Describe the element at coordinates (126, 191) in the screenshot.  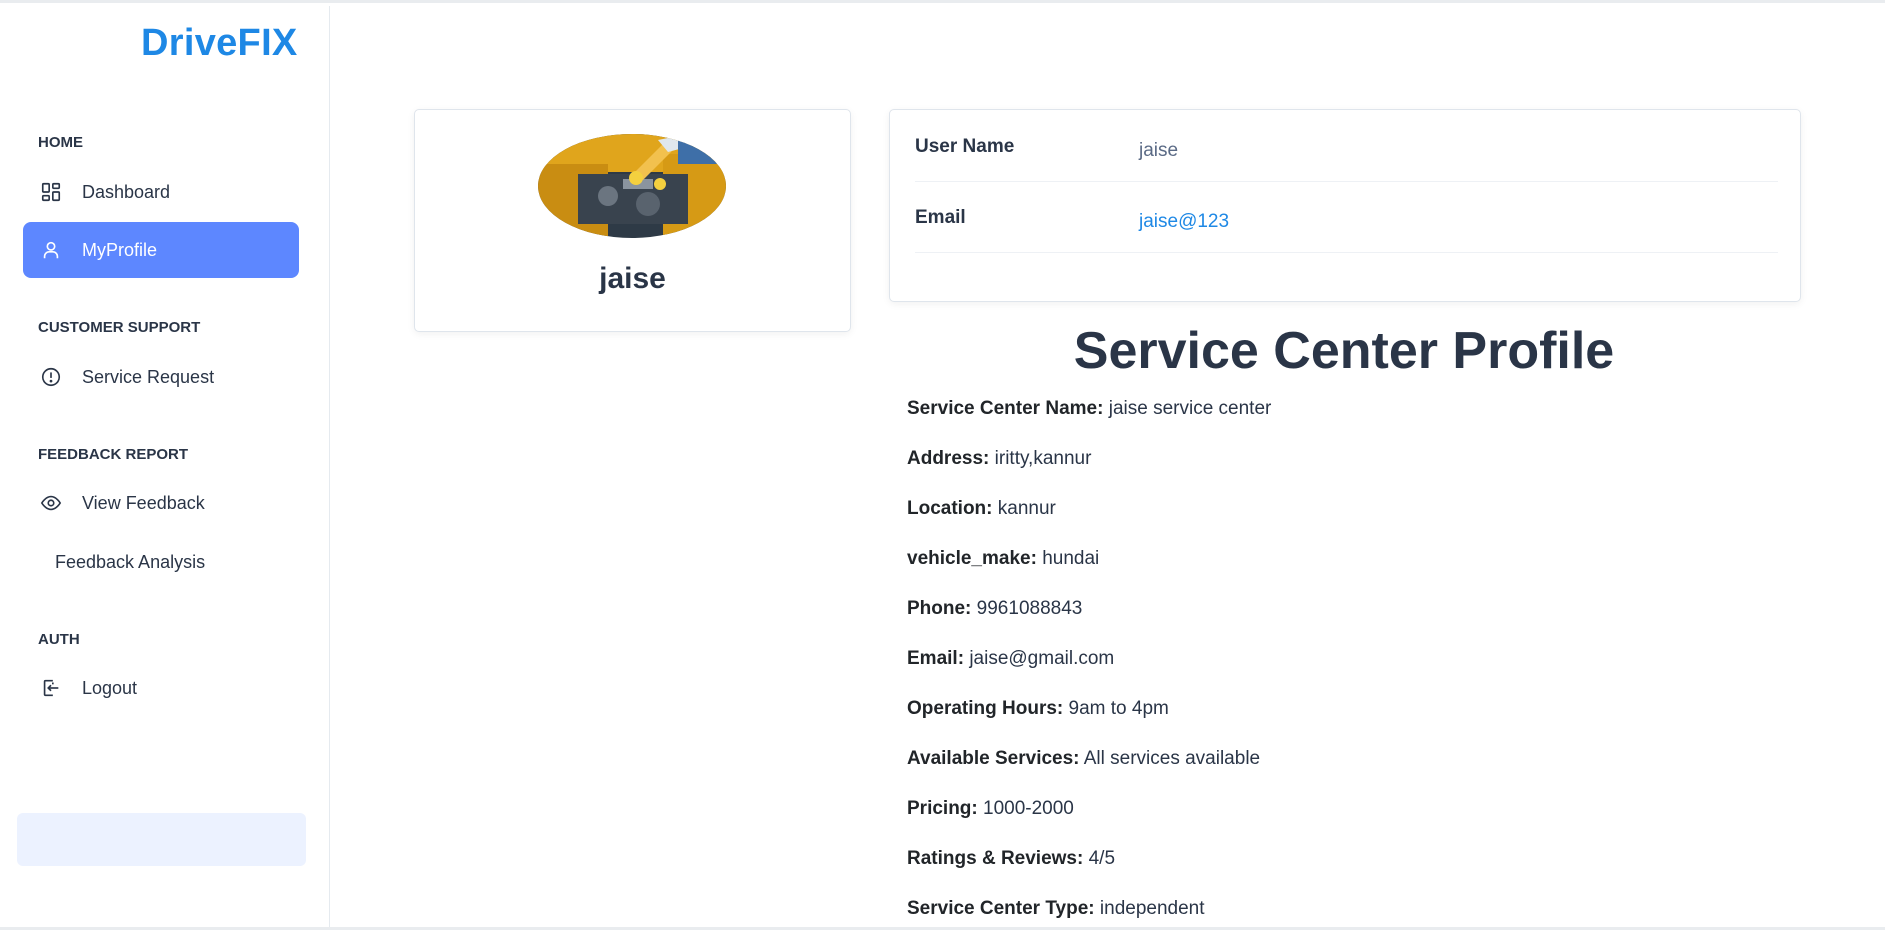
I see `sidebar-item-label: Dashboard` at that location.